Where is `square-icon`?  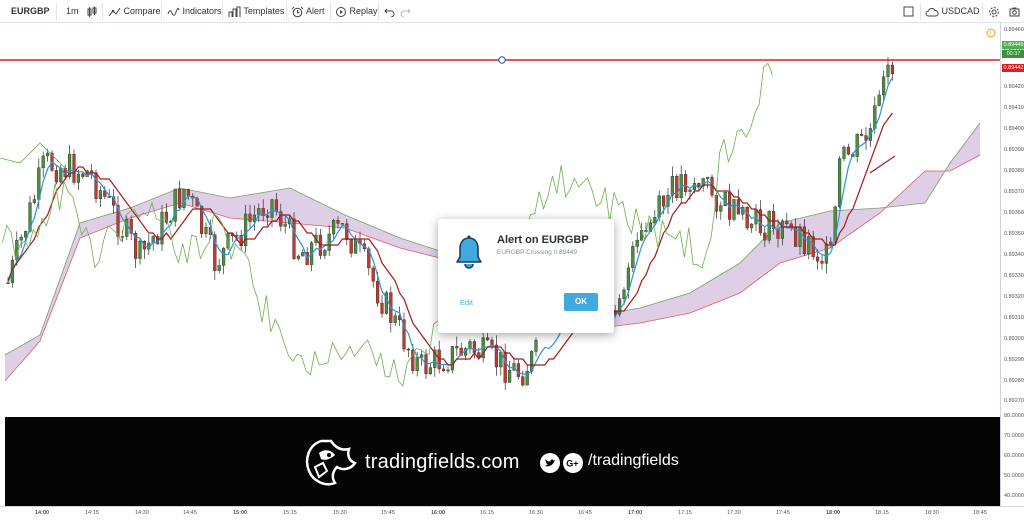
square-icon is located at coordinates (908, 11).